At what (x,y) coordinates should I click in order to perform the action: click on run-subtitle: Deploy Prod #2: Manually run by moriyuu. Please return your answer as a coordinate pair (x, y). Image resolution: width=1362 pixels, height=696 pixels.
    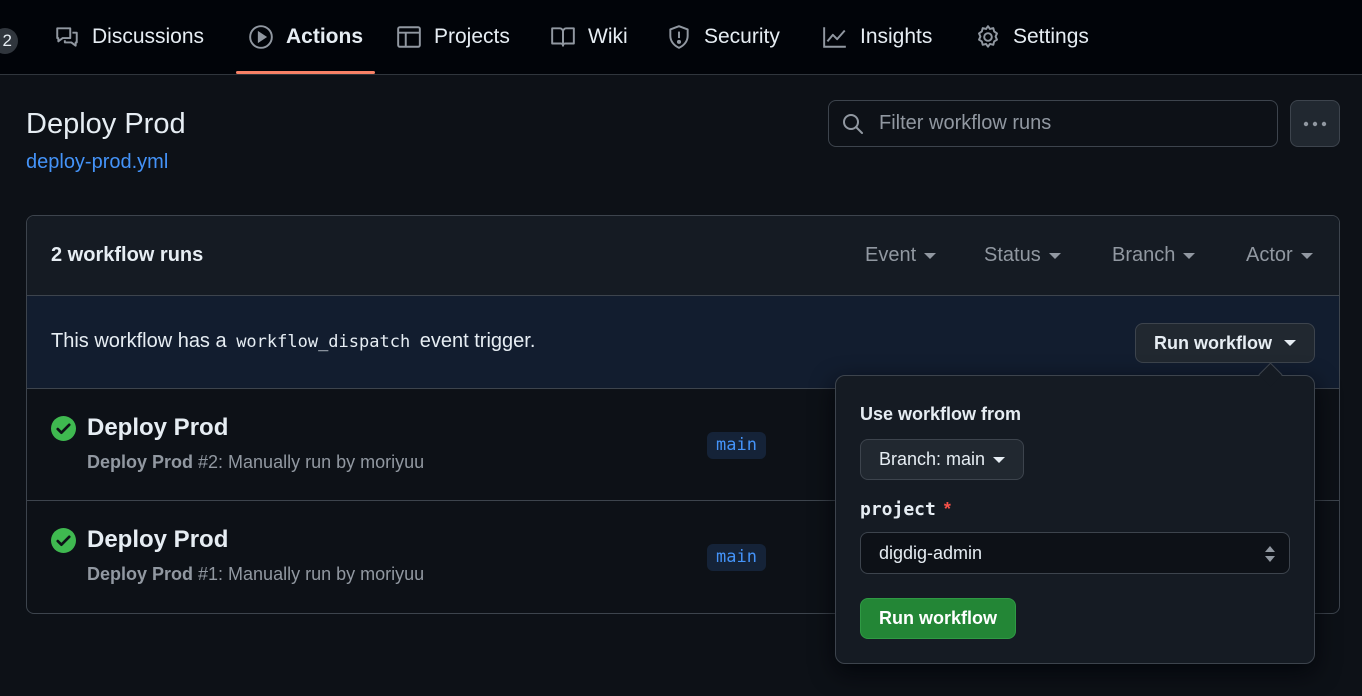
    Looking at the image, I should click on (255, 462).